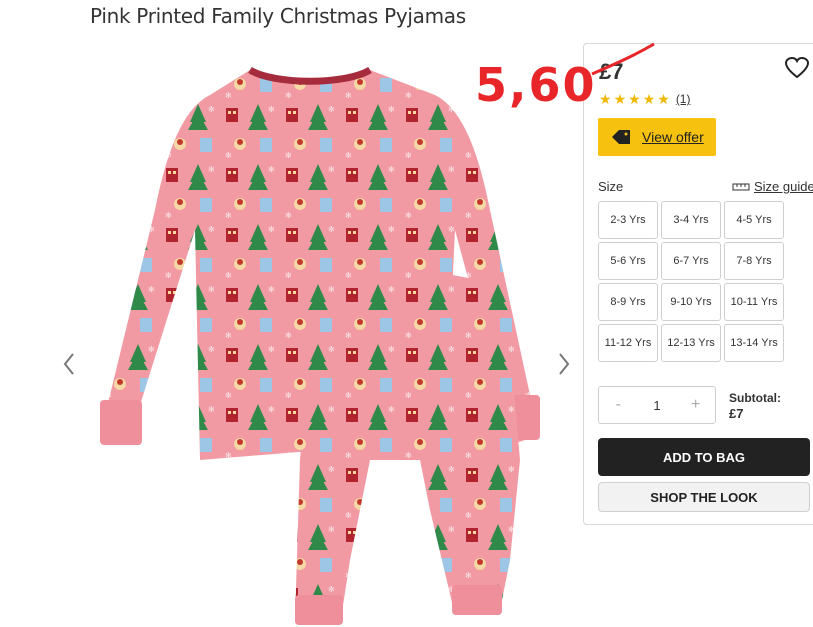  I want to click on view-offer-button: View offer, so click(657, 137).